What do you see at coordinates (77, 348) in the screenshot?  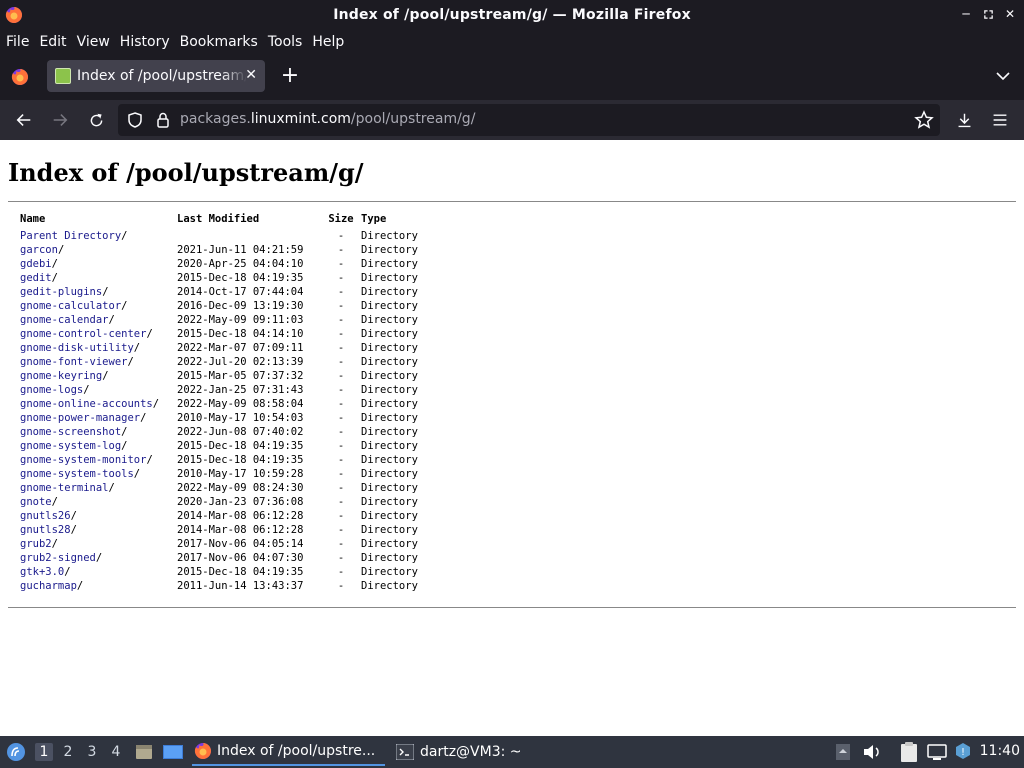 I see `directory-link: gnome-disk-utility` at bounding box center [77, 348].